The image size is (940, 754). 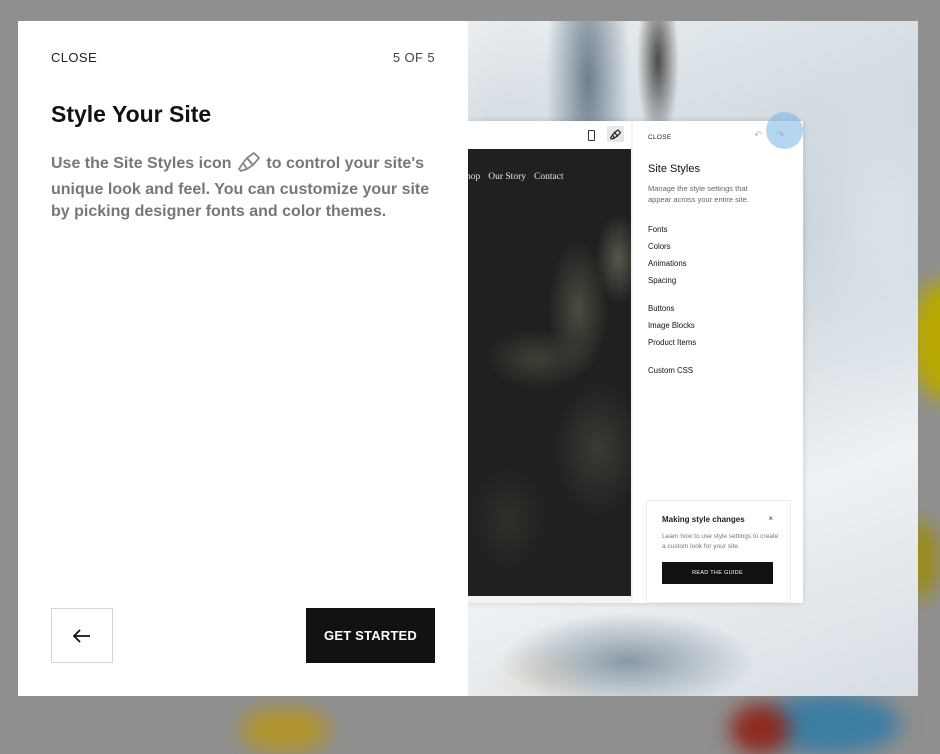 What do you see at coordinates (249, 165) in the screenshot?
I see `paintbrush-icon` at bounding box center [249, 165].